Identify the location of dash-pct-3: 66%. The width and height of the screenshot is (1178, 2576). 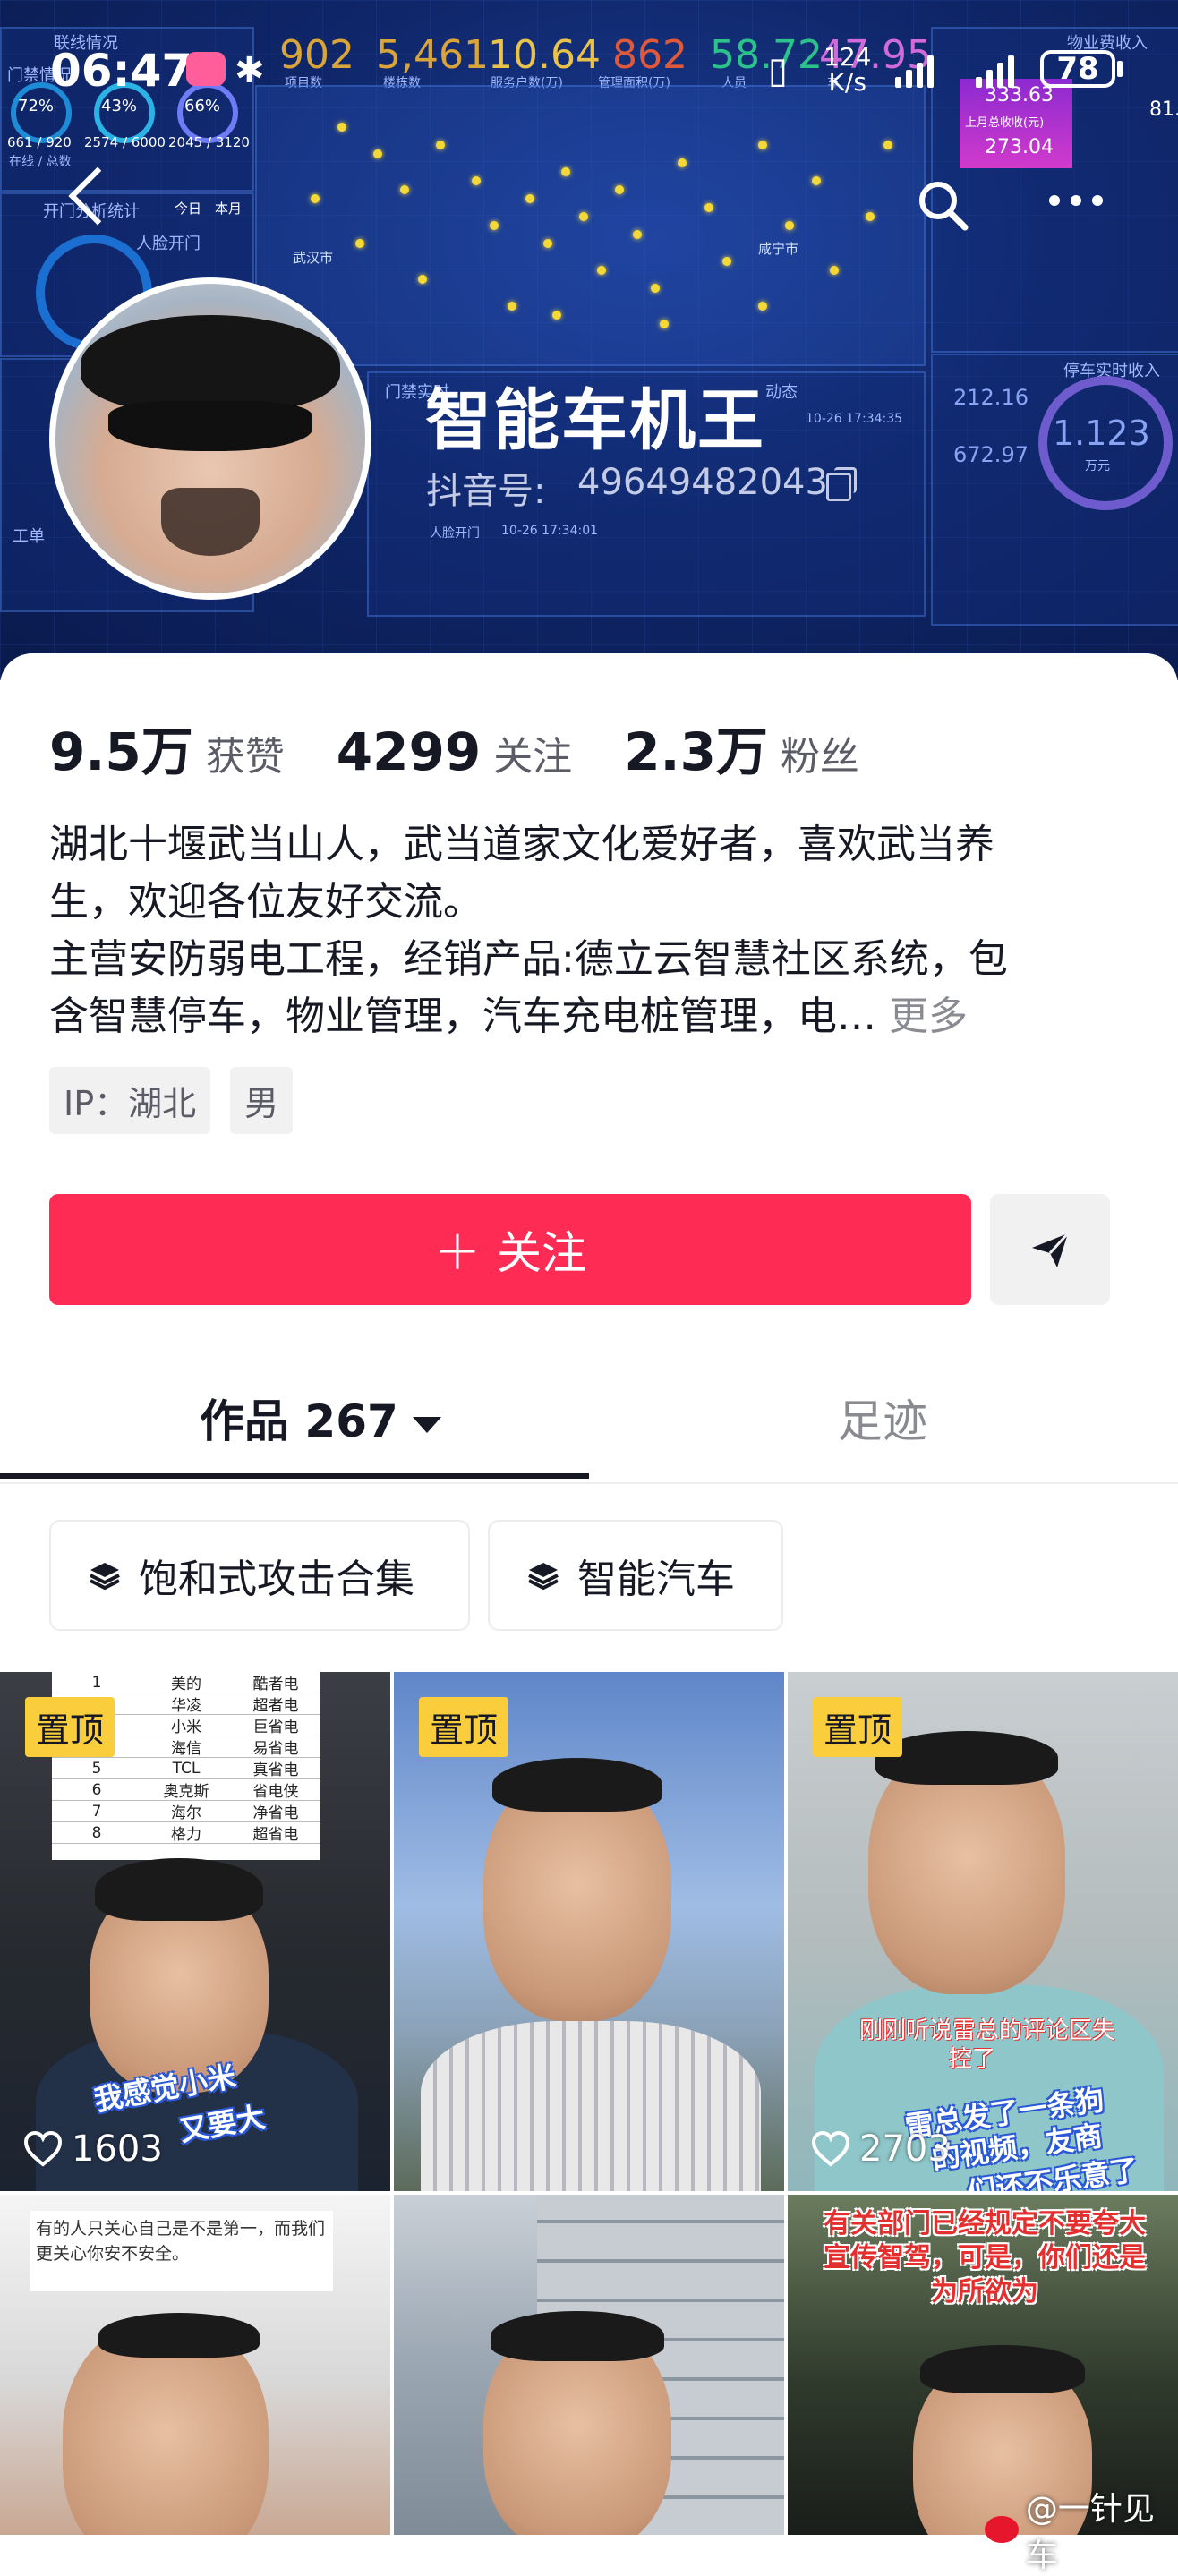
(203, 106).